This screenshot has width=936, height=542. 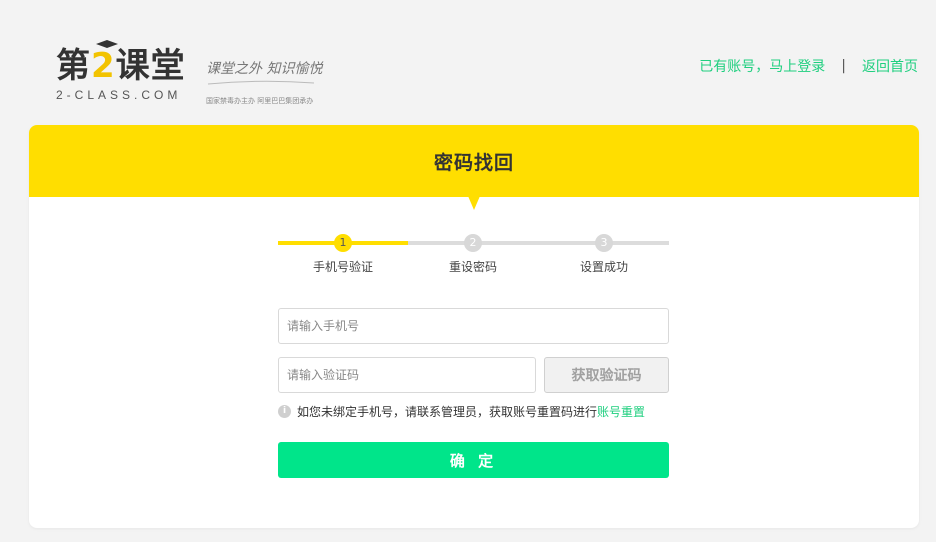 I want to click on hint-text: 如您未绑定手机号，请联系管理员，获取账号重置码进行, so click(x=447, y=412).